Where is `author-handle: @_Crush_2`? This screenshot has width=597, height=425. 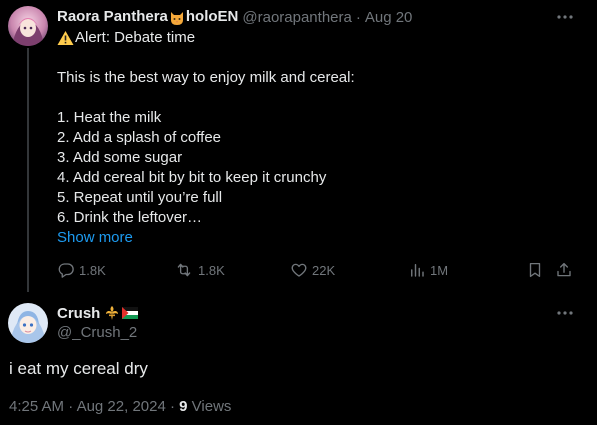 author-handle: @_Crush_2 is located at coordinates (97, 333).